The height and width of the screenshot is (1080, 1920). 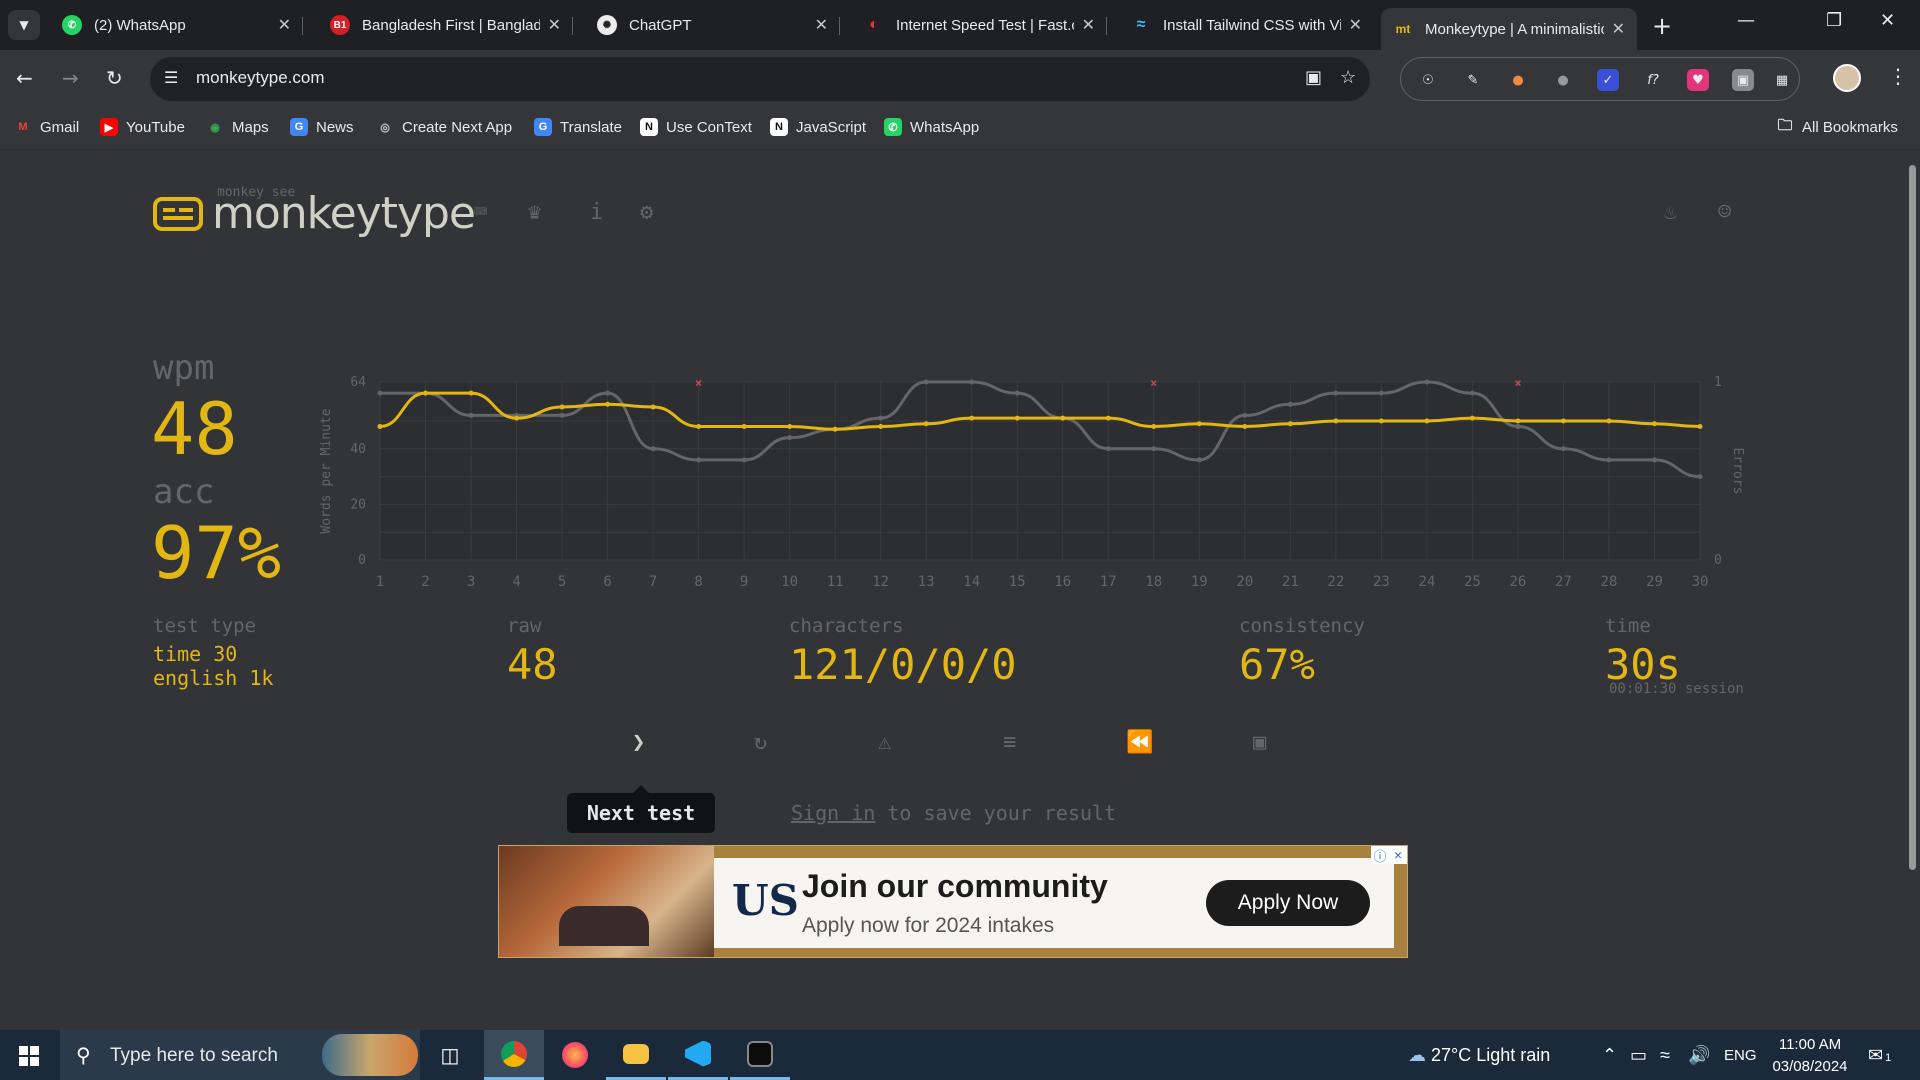 I want to click on taskbar-terminal, so click(x=760, y=1055).